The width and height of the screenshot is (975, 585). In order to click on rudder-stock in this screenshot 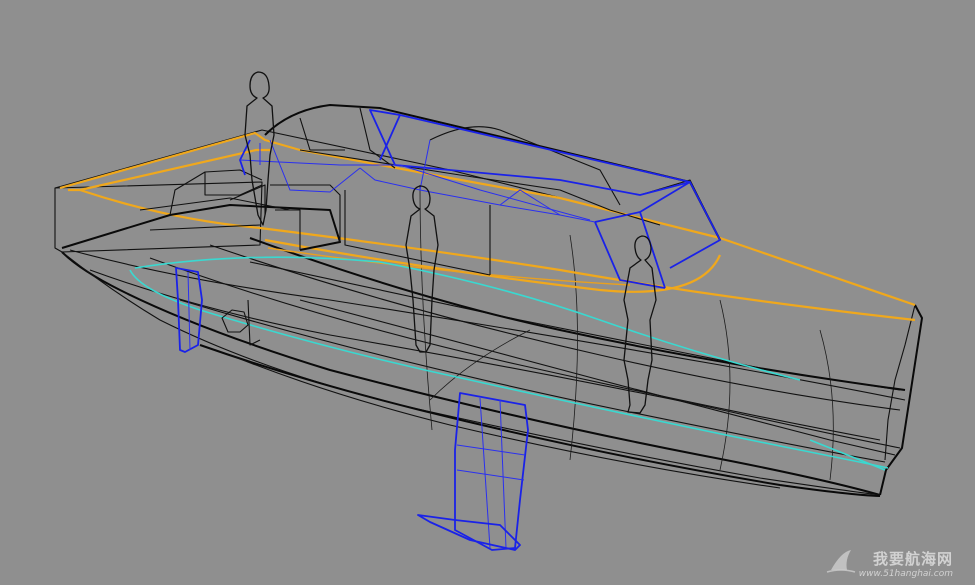, I will do `click(189, 311)`.